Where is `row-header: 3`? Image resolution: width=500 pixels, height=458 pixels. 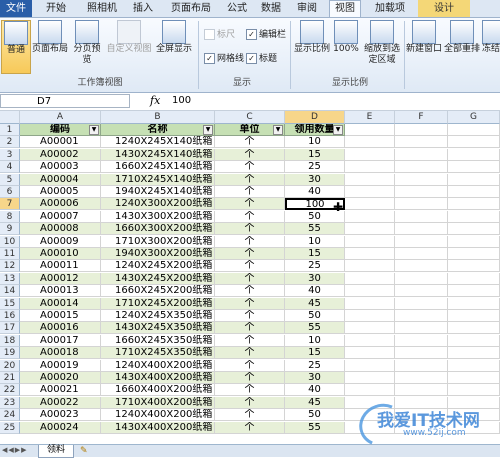 row-header: 3 is located at coordinates (10, 155).